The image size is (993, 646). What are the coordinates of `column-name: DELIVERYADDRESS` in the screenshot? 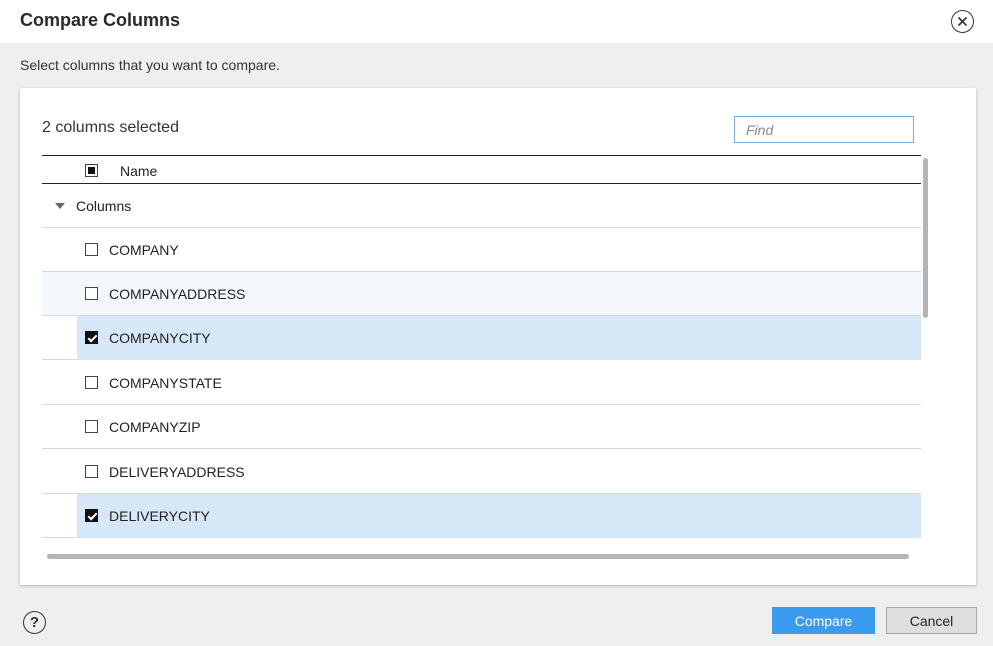 It's located at (177, 472).